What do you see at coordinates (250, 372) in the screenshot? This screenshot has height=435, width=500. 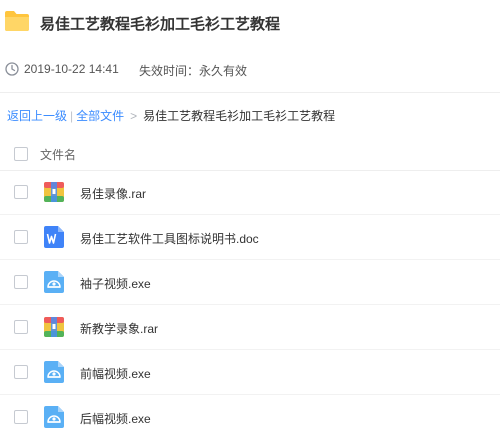 I see `file-row: 前幅视频.exe` at bounding box center [250, 372].